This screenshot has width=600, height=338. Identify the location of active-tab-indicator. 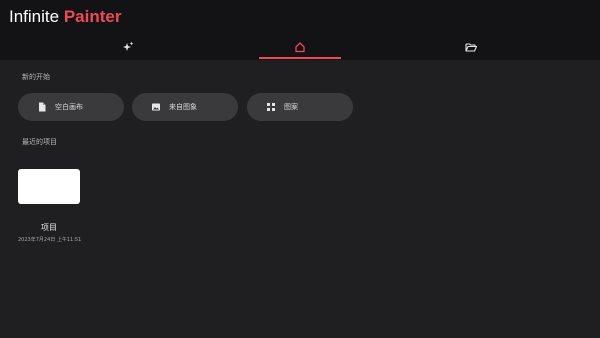
(300, 58).